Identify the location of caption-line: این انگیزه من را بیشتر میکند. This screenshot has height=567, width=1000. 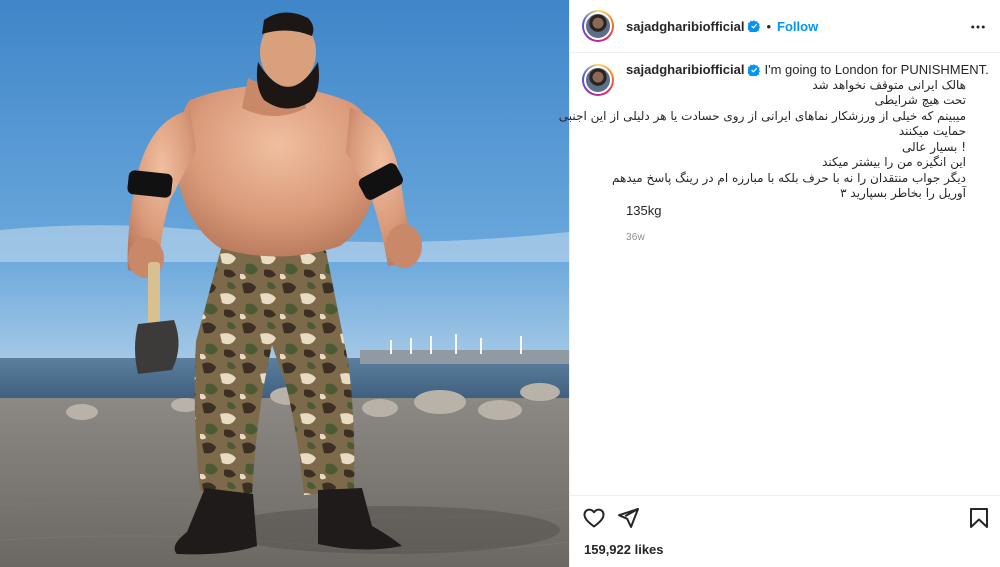
(894, 162).